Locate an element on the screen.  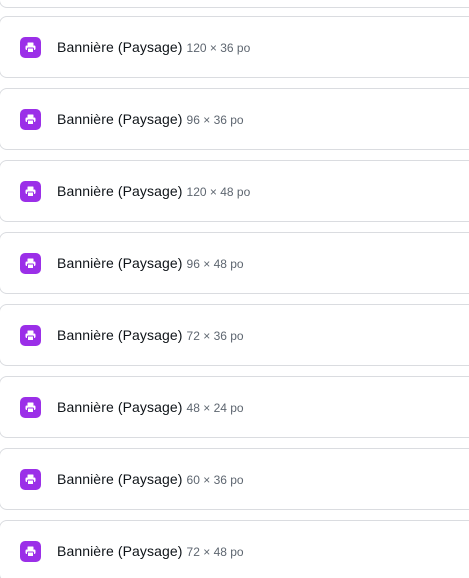
list-item: Bannière (Paysage) 96 × 36 po is located at coordinates (234, 119).